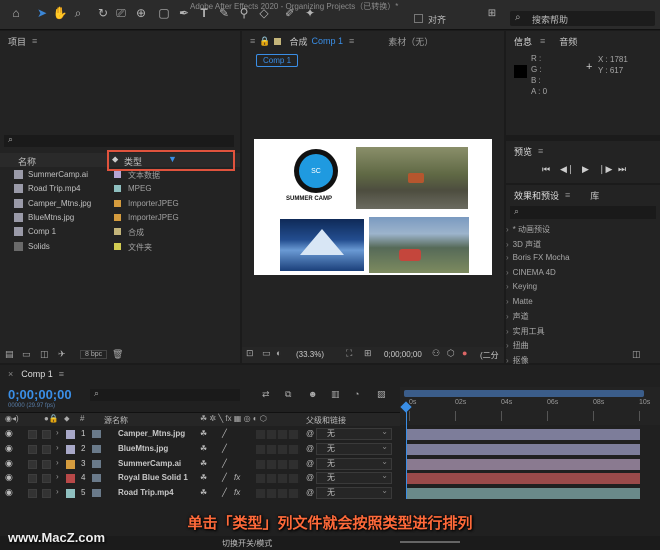  I want to click on camera-tool-icon: ⎚, so click(121, 13).